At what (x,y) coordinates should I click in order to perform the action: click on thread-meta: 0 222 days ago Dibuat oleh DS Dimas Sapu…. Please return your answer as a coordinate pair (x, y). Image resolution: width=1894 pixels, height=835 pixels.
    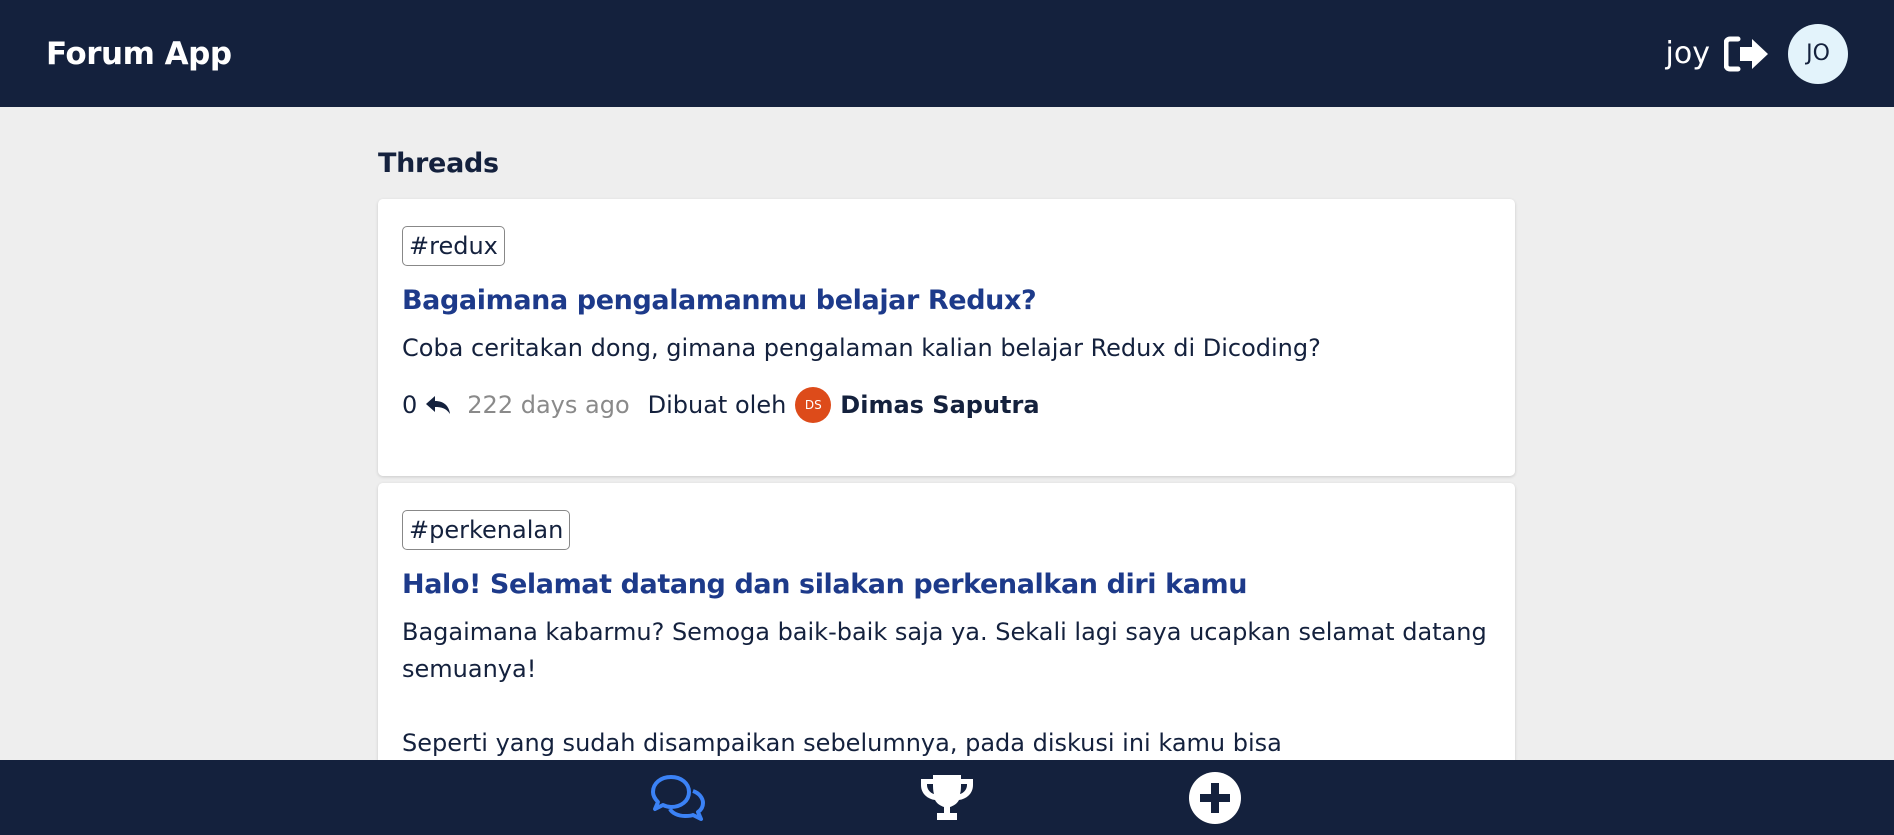
    Looking at the image, I should click on (946, 405).